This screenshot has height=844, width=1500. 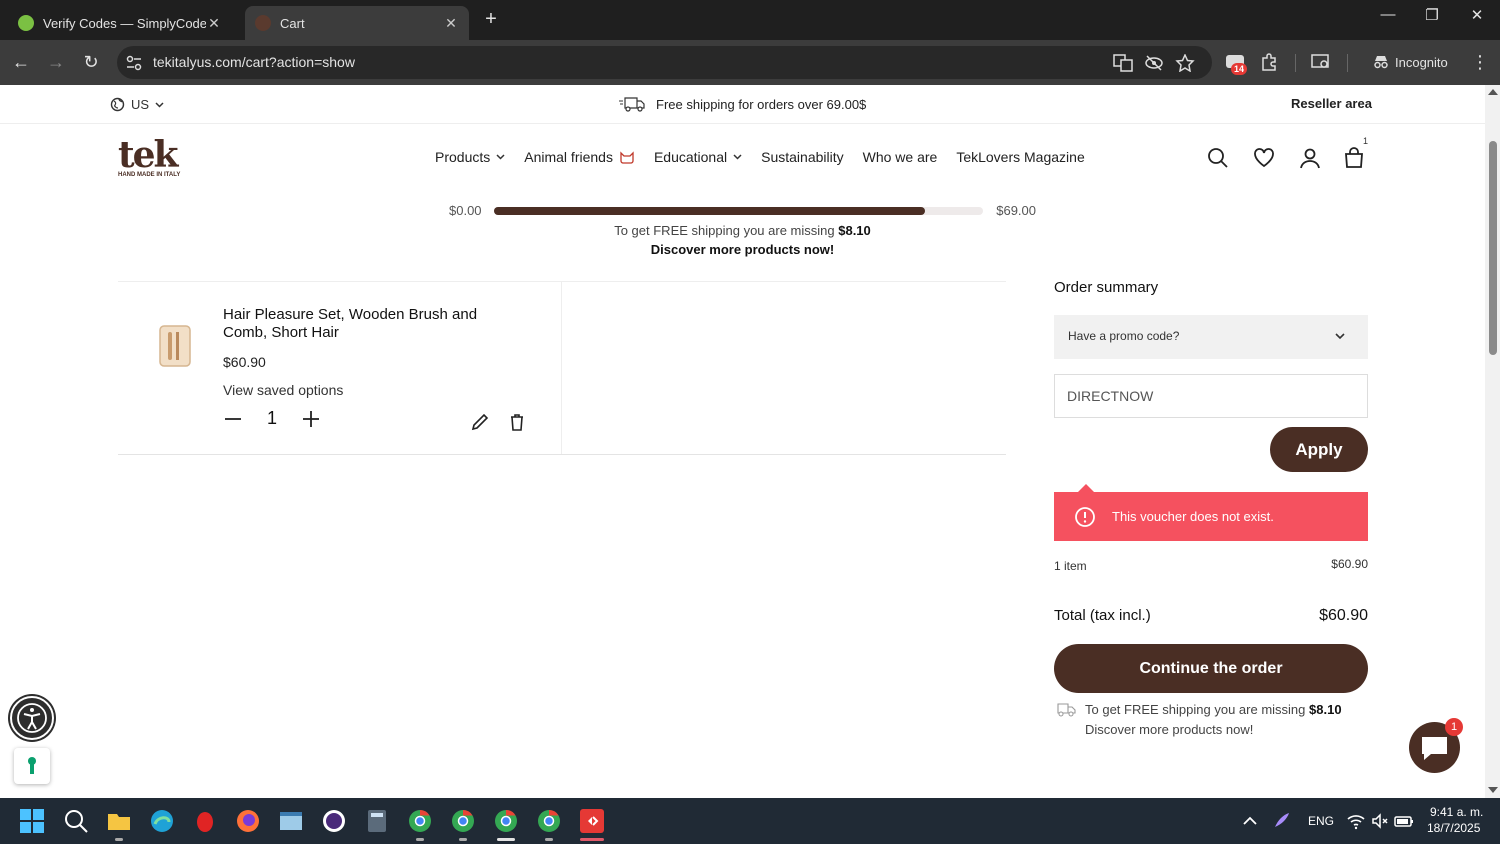 What do you see at coordinates (1453, 828) in the screenshot?
I see `clock-date: 18/7/2025` at bounding box center [1453, 828].